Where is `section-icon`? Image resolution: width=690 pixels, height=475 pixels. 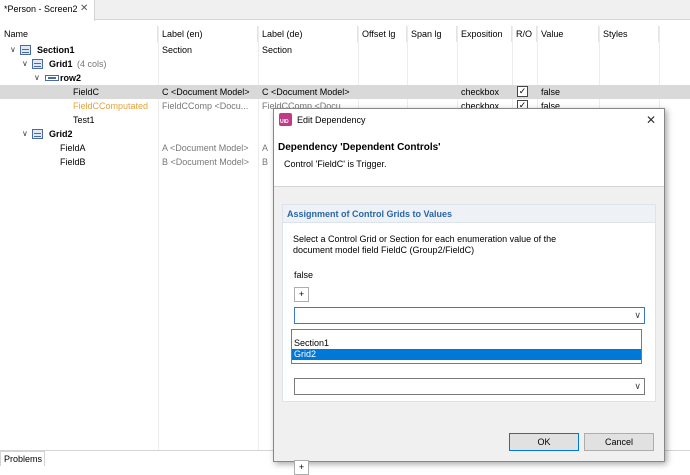 section-icon is located at coordinates (25, 50).